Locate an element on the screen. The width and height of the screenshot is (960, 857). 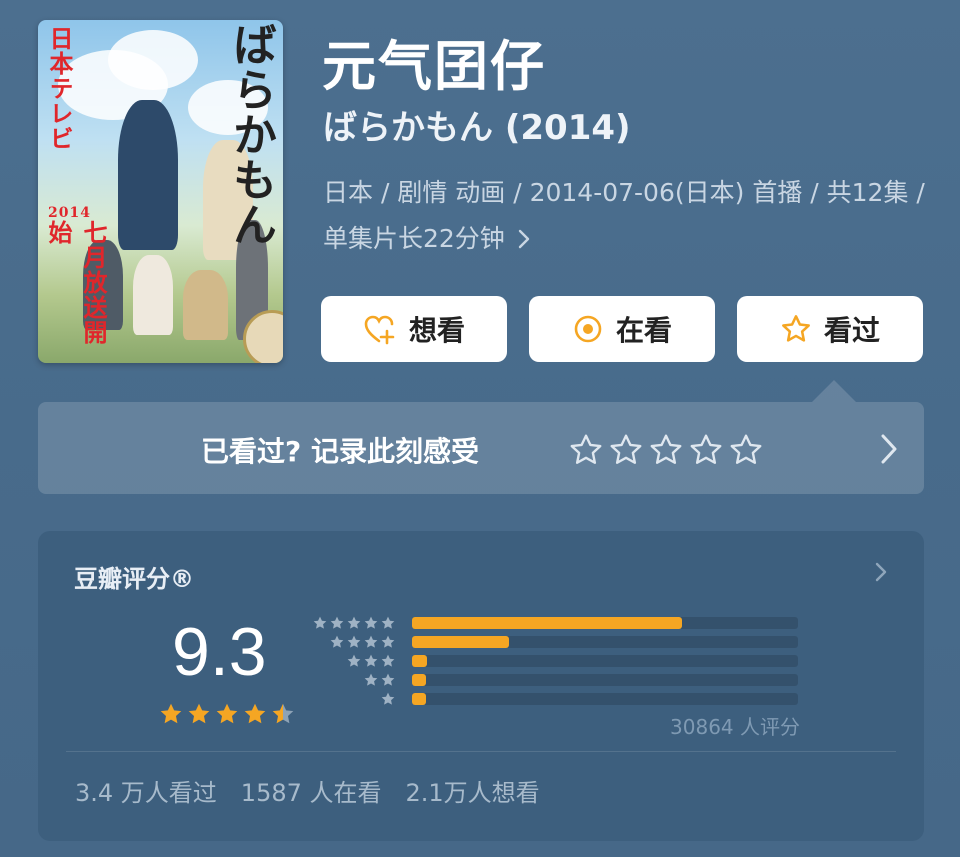
watched-label: 看过 is located at coordinates (851, 330).